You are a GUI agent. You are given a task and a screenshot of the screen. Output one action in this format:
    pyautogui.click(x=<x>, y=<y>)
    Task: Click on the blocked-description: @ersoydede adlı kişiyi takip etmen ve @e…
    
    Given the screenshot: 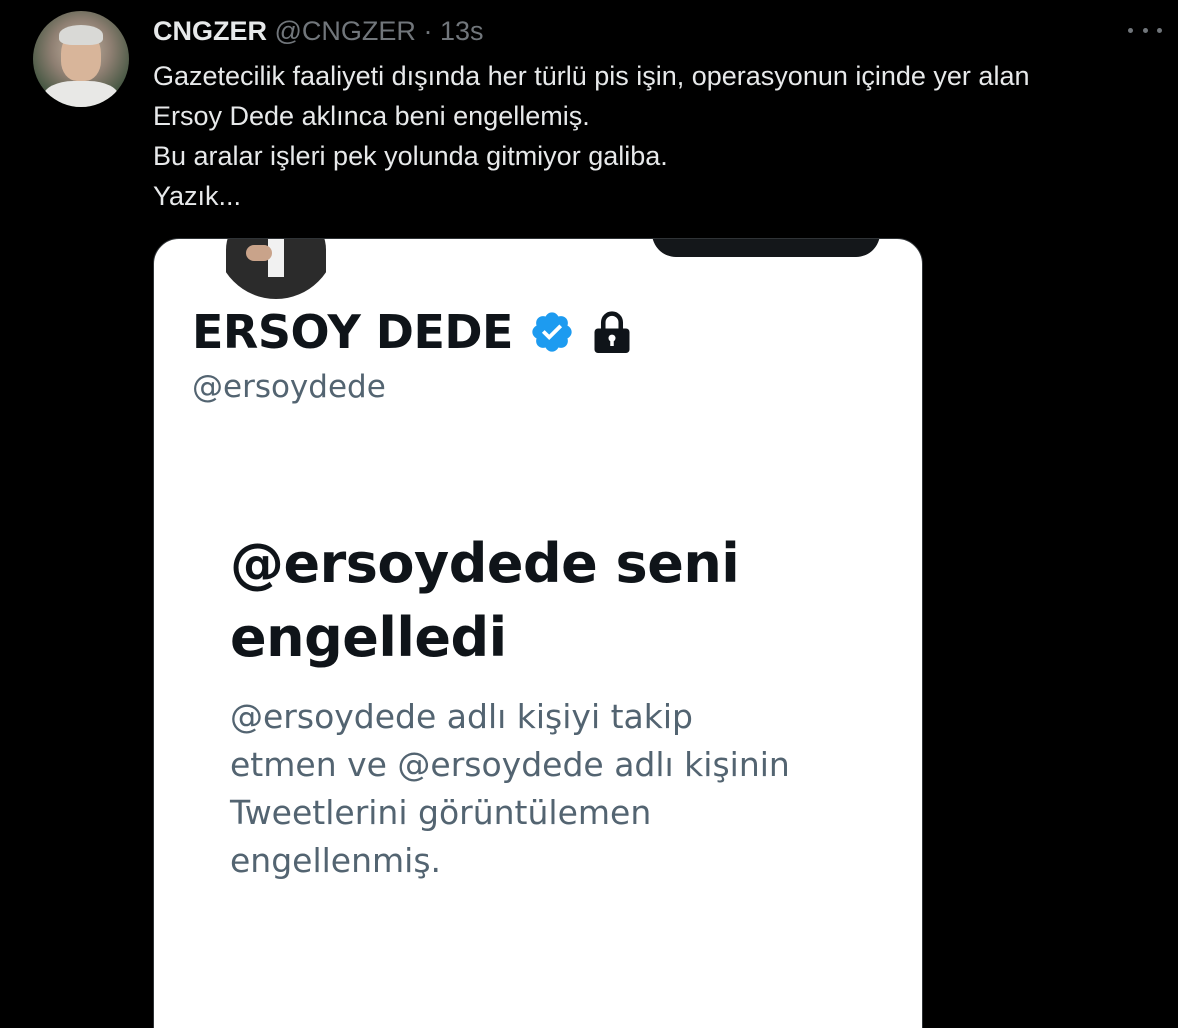 What is the action you would take?
    pyautogui.click(x=560, y=789)
    